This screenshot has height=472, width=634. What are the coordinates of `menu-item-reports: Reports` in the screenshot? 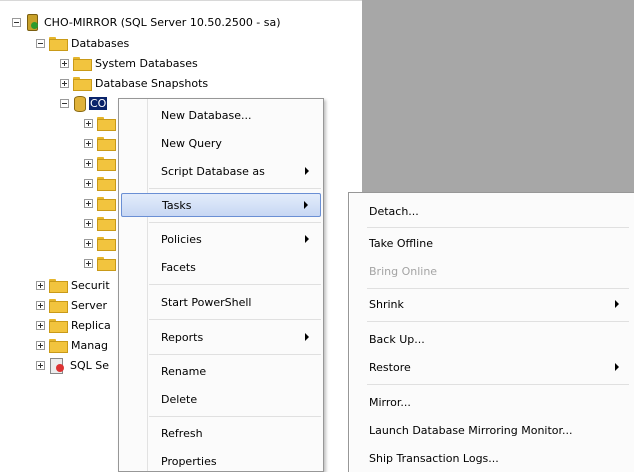 It's located at (221, 337).